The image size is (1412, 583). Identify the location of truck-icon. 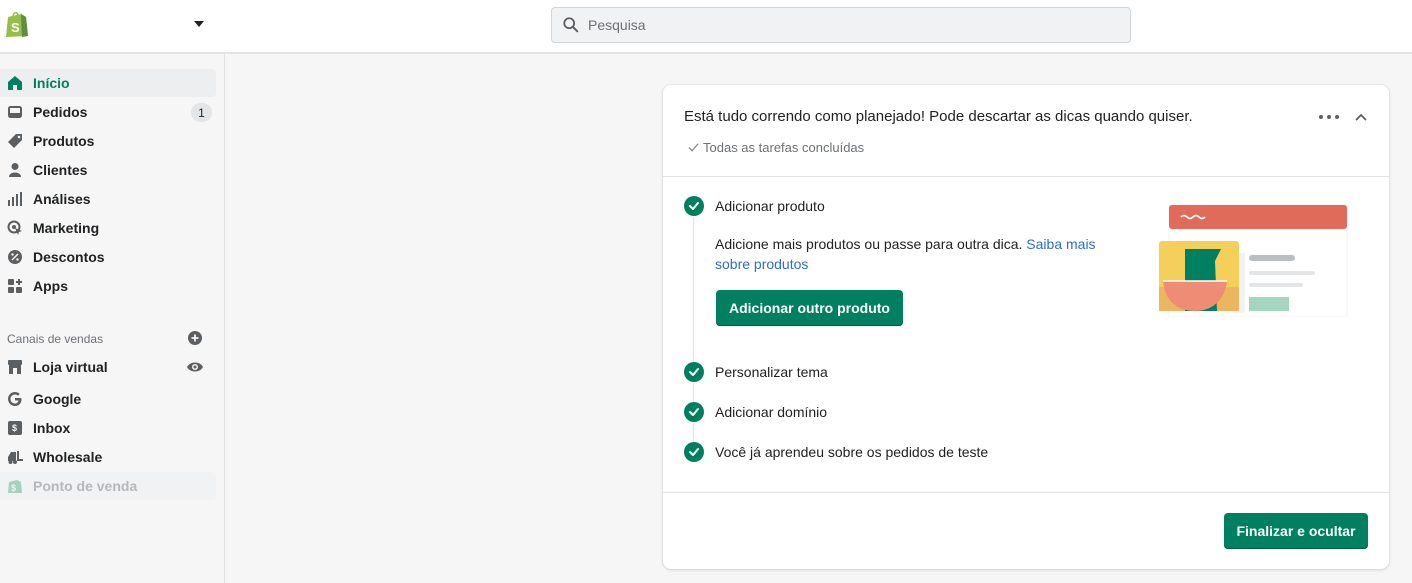
(15, 457).